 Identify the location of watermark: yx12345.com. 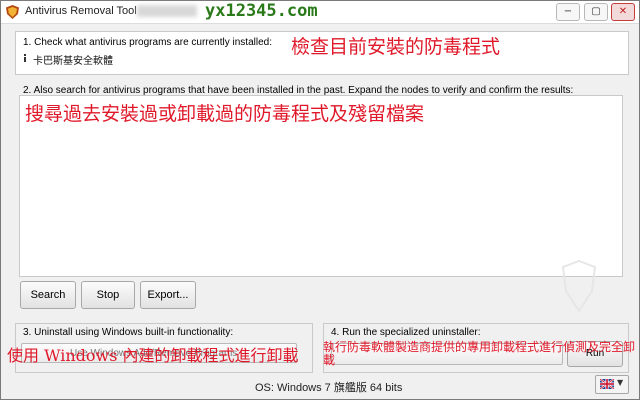
(261, 11).